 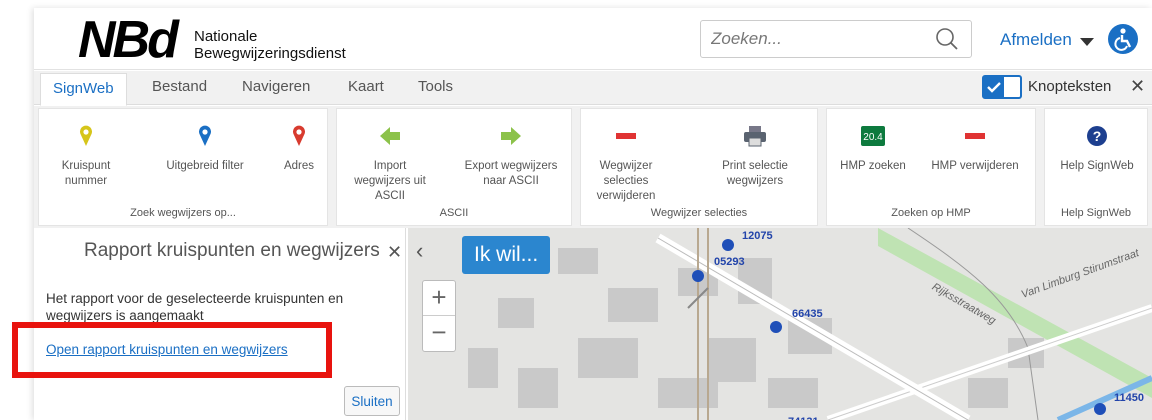 What do you see at coordinates (232, 250) in the screenshot?
I see `panel-title: Rapport kruispunten en wegwijzers` at bounding box center [232, 250].